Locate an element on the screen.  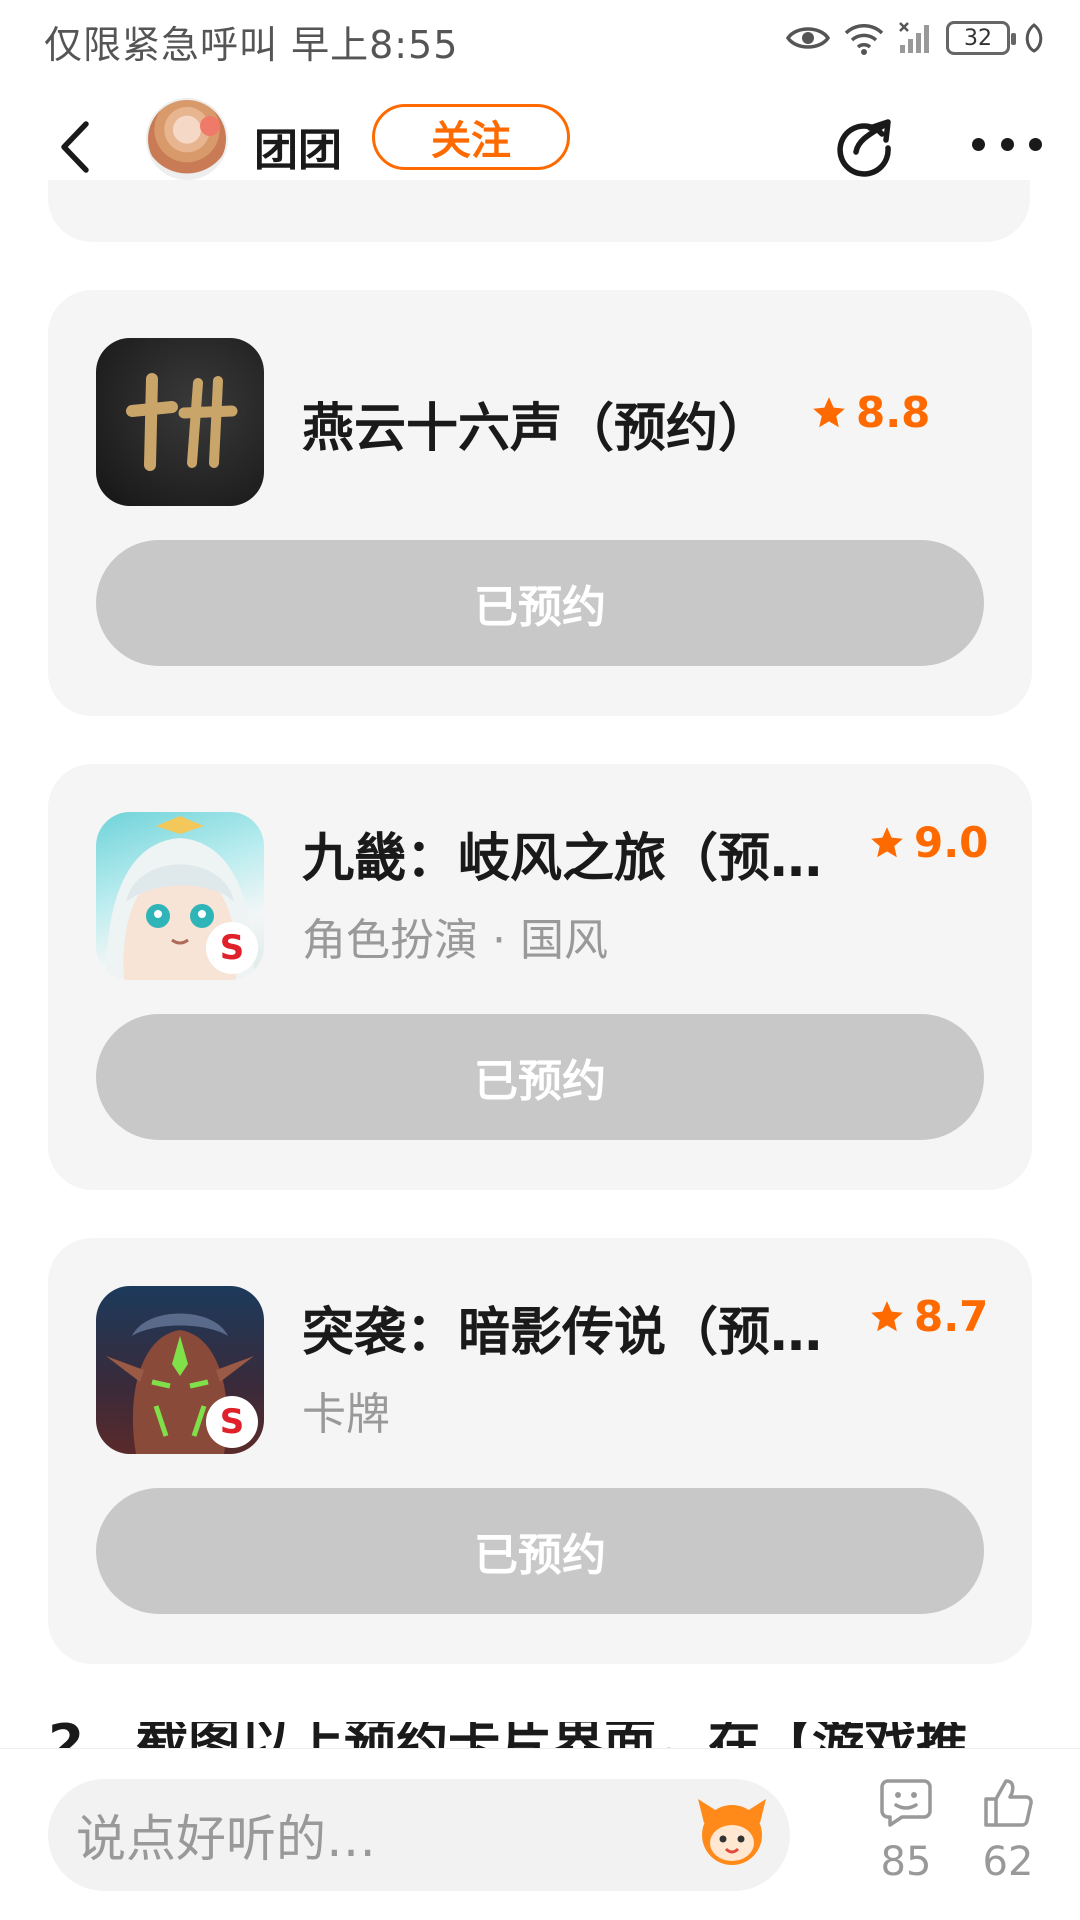
avatar-flower is located at coordinates (210, 126).